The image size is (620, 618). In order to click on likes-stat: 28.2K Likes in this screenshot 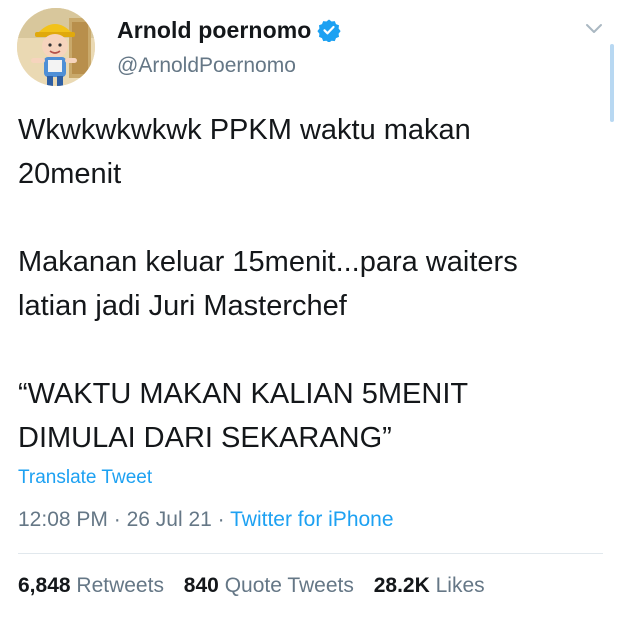, I will do `click(429, 586)`.